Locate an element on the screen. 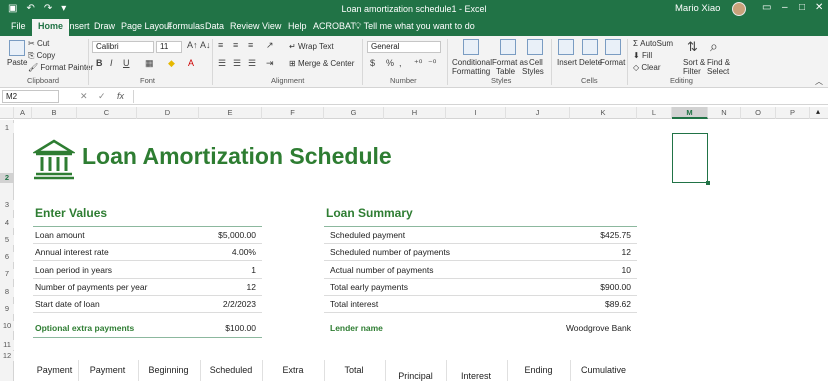  column-header: P is located at coordinates (793, 113).